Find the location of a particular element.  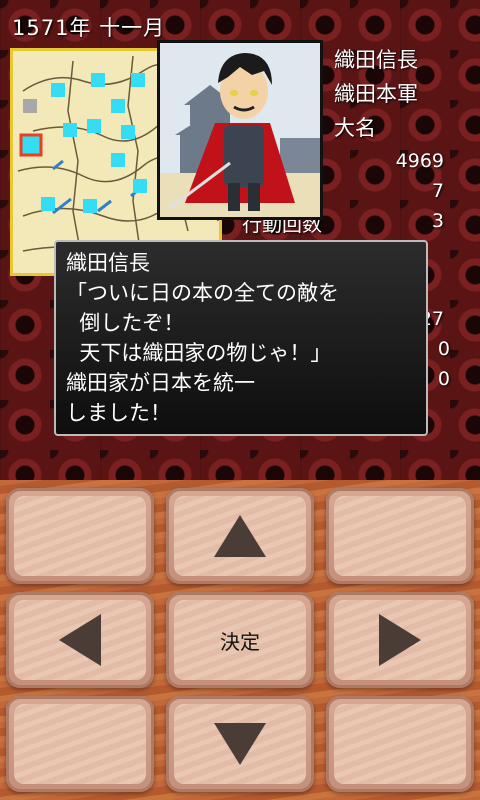

rank-label: 大名 is located at coordinates (355, 128).